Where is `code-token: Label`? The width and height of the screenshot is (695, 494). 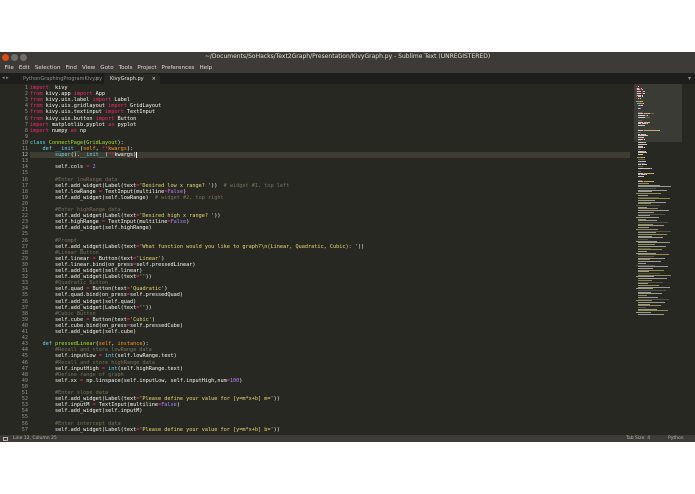 code-token: Label is located at coordinates (120, 100).